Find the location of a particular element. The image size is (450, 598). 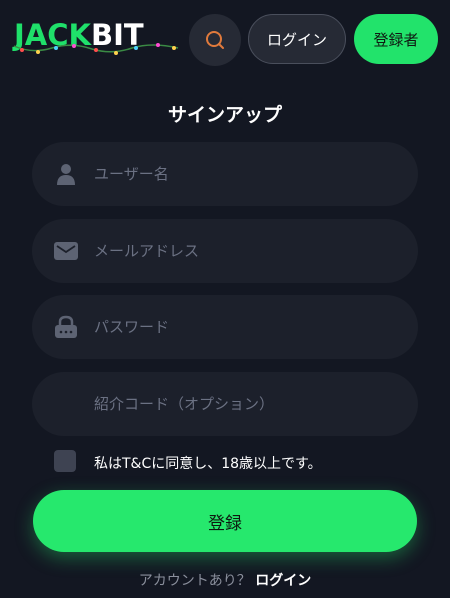

terms-checkbox is located at coordinates (65, 461).